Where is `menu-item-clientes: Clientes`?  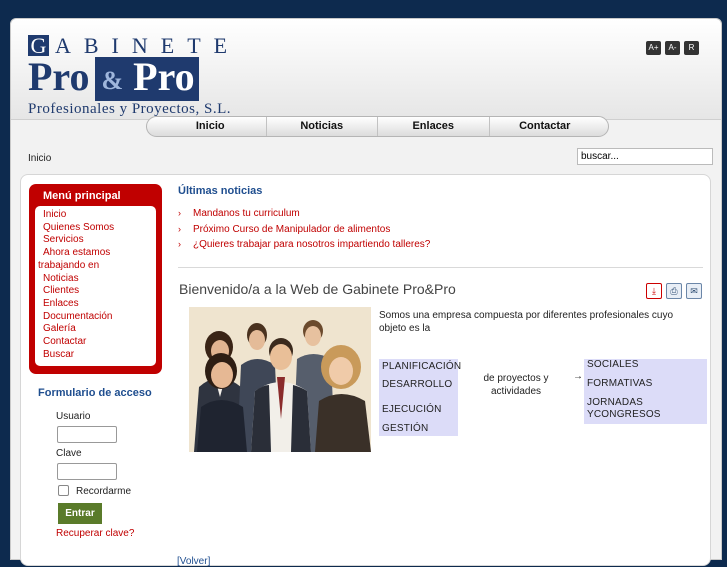
menu-item-clientes: Clientes is located at coordinates (97, 291).